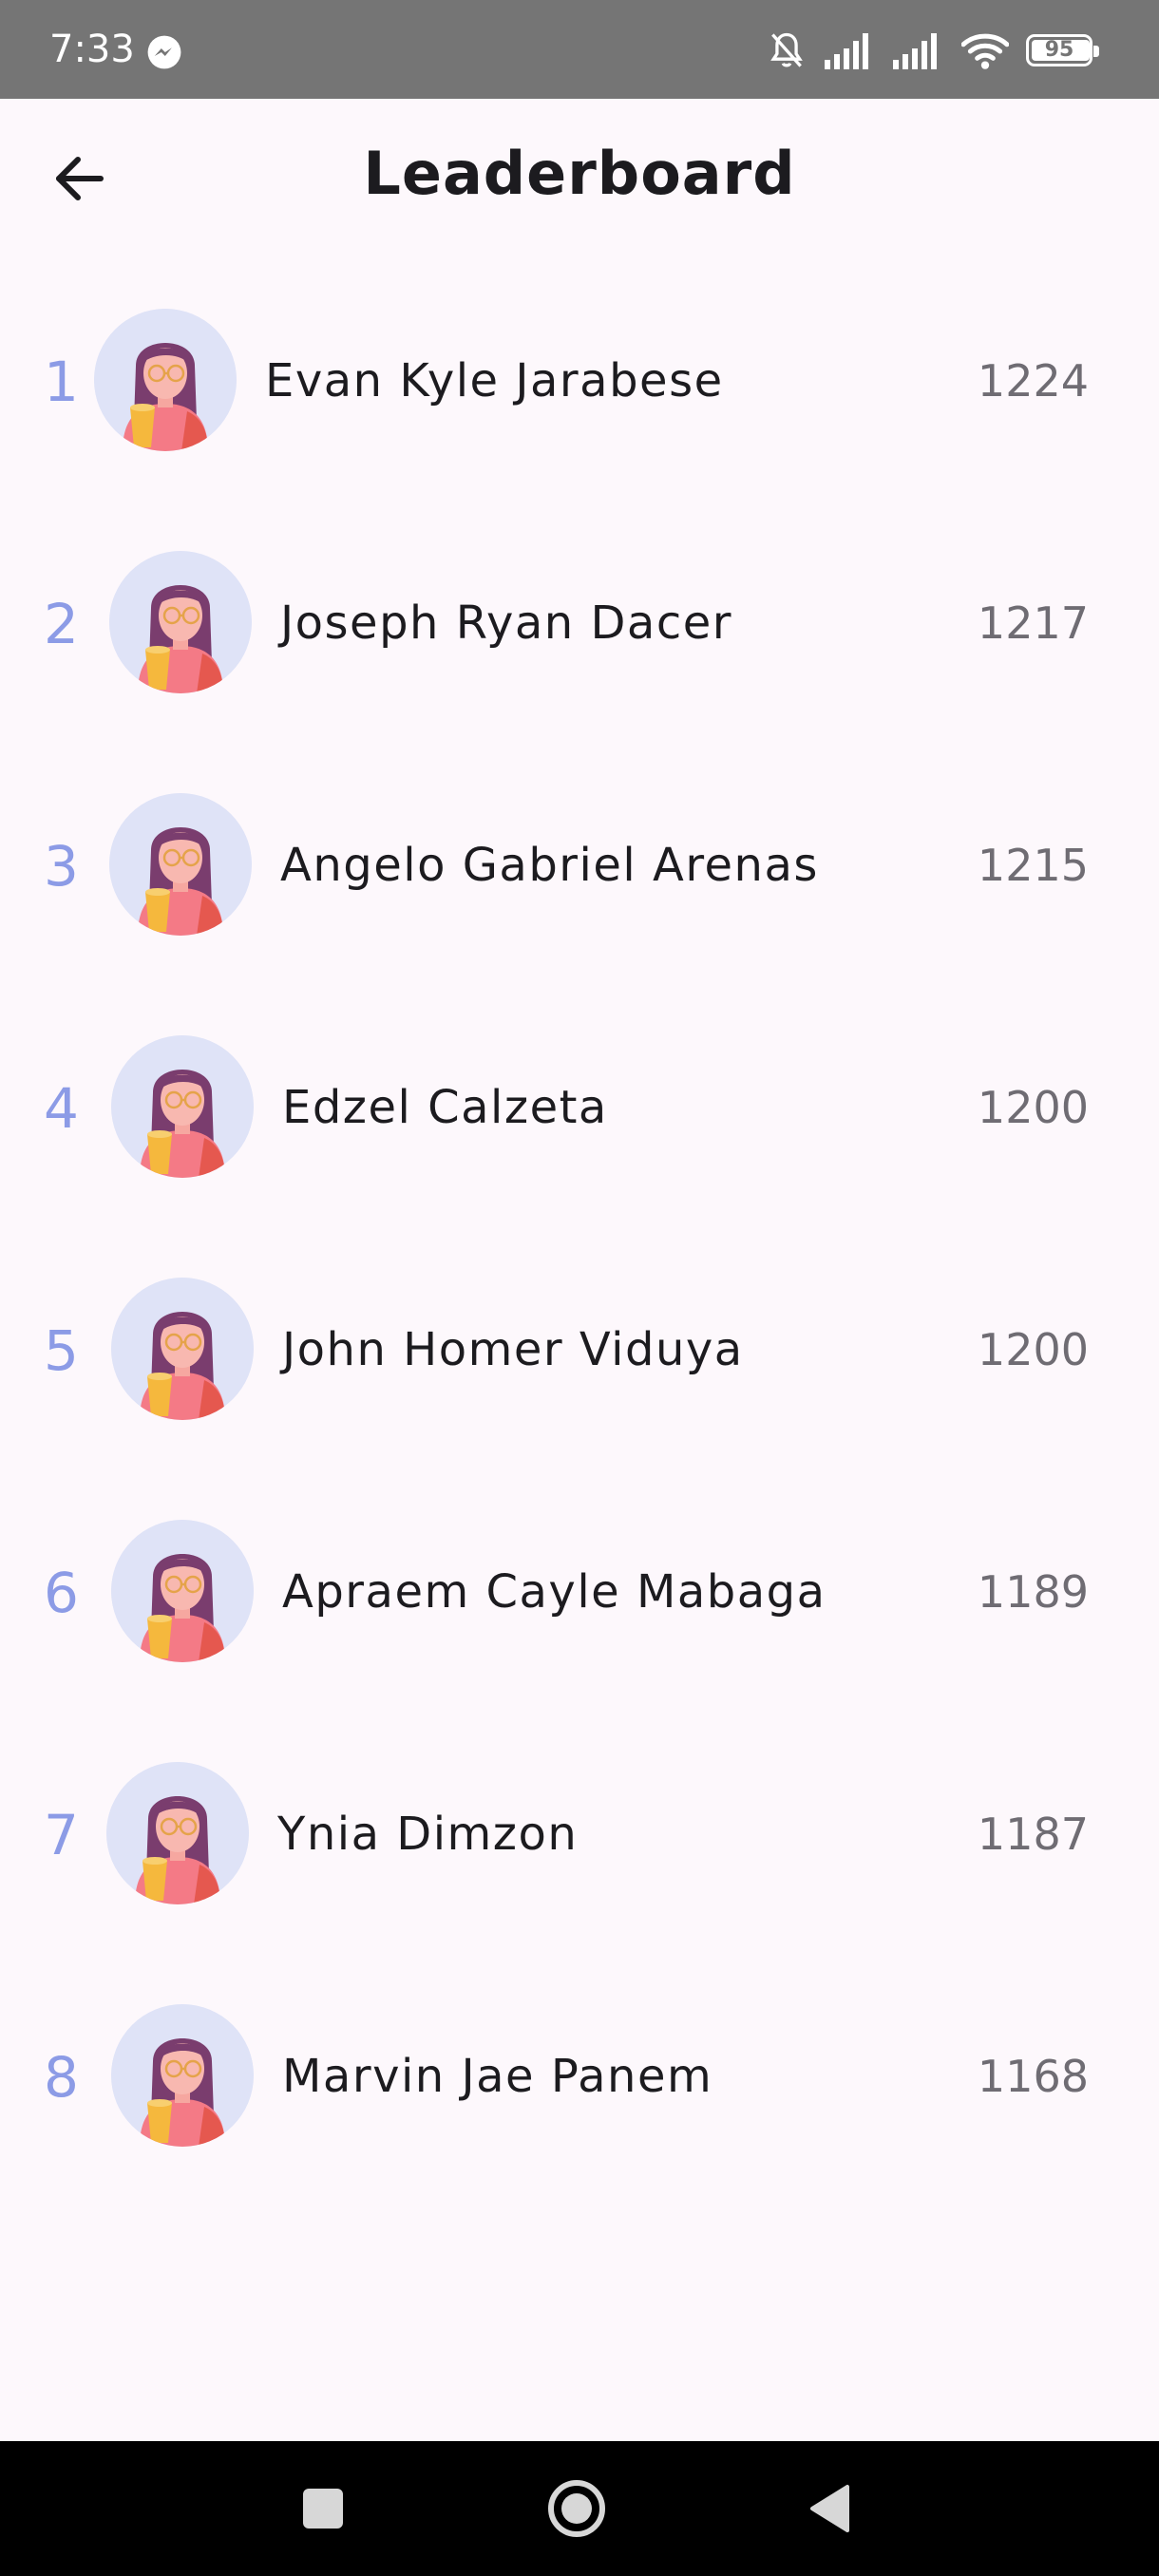 The width and height of the screenshot is (1159, 2576). Describe the element at coordinates (1033, 1592) in the screenshot. I see `player-score: 1189` at that location.